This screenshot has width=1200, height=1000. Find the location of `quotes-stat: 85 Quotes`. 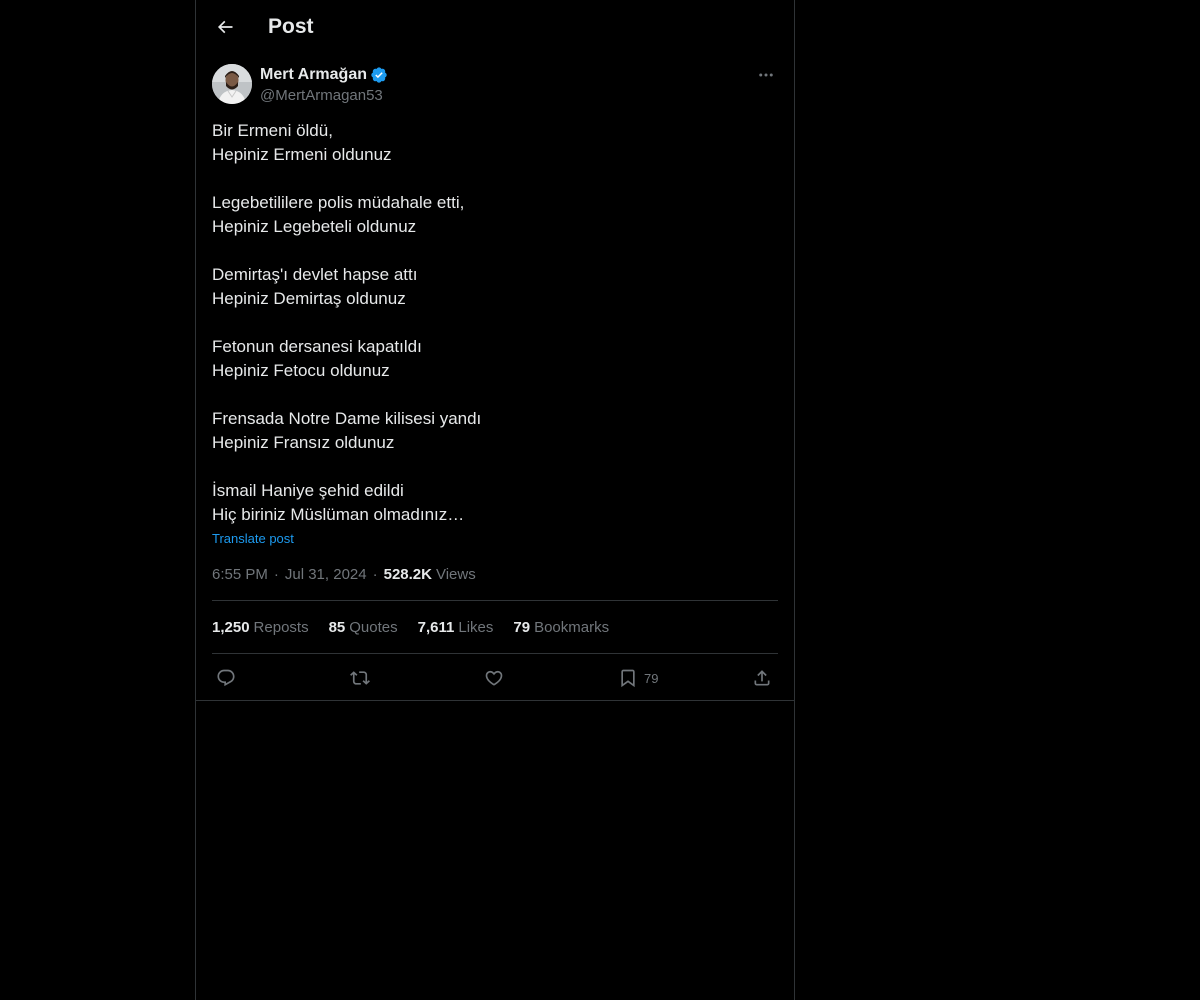

quotes-stat: 85 Quotes is located at coordinates (363, 628).